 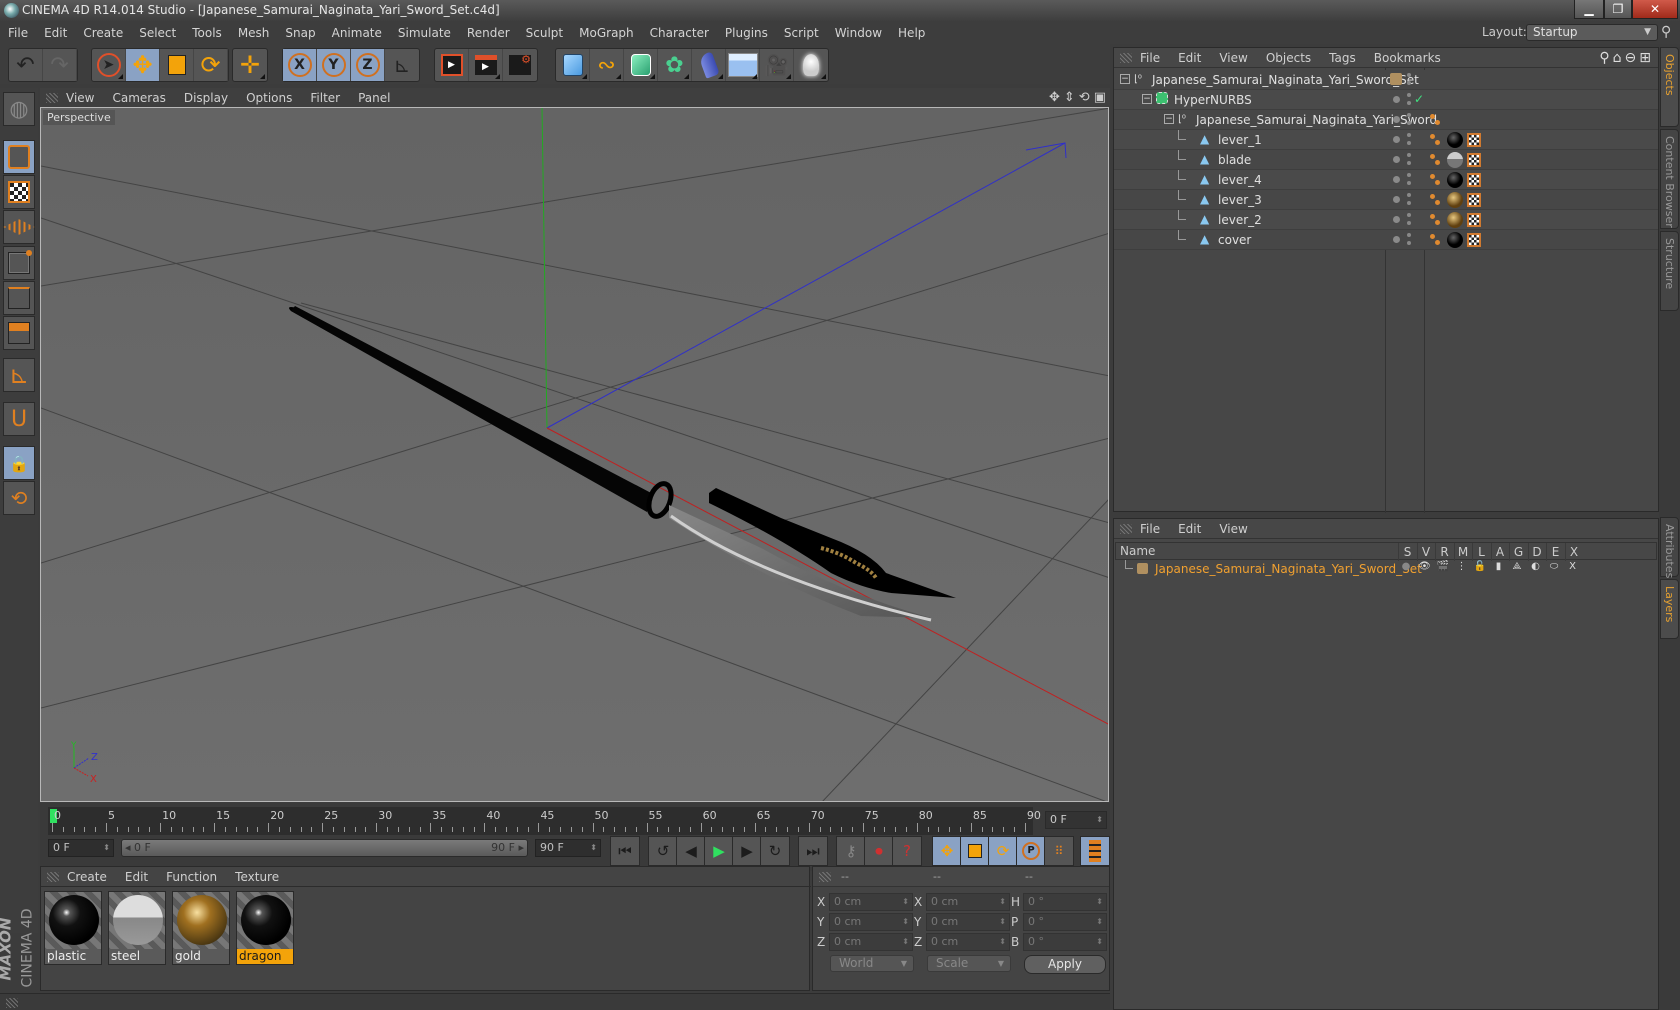 What do you see at coordinates (1480, 566) in the screenshot?
I see `lock-icon: 🔓` at bounding box center [1480, 566].